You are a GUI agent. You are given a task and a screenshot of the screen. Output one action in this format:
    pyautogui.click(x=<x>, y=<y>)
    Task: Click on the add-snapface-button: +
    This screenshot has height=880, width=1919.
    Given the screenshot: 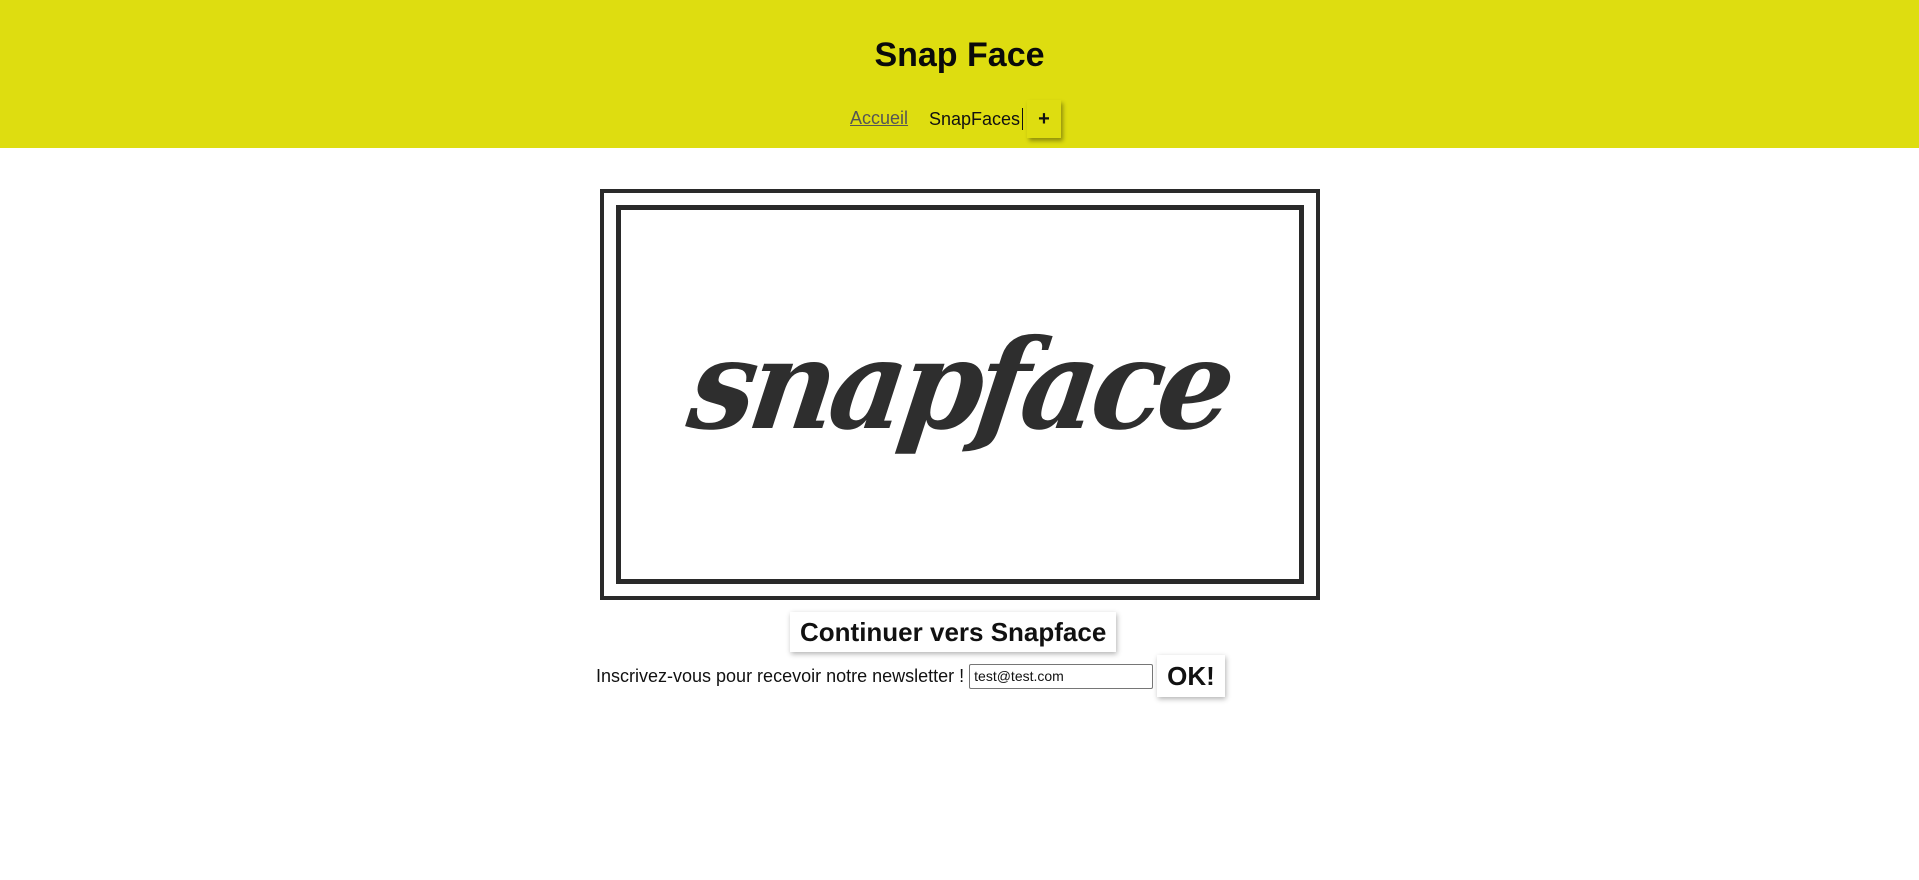 What is the action you would take?
    pyautogui.click(x=1044, y=119)
    